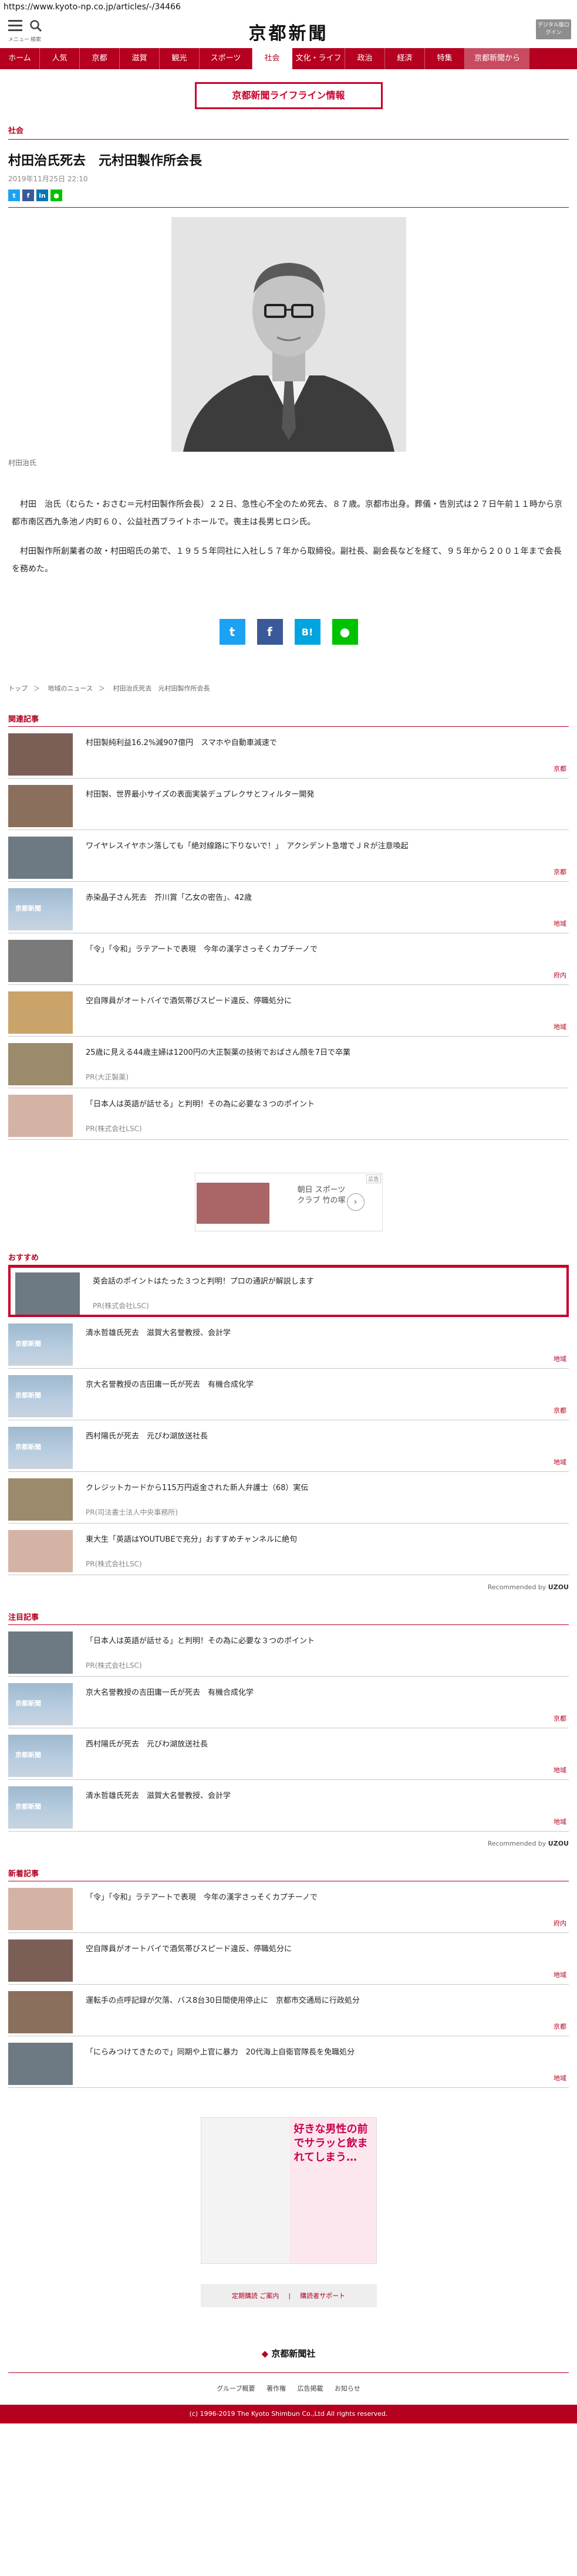 The image size is (577, 2576). Describe the element at coordinates (42, 195) in the screenshot. I see `linkedin-icon: in` at that location.